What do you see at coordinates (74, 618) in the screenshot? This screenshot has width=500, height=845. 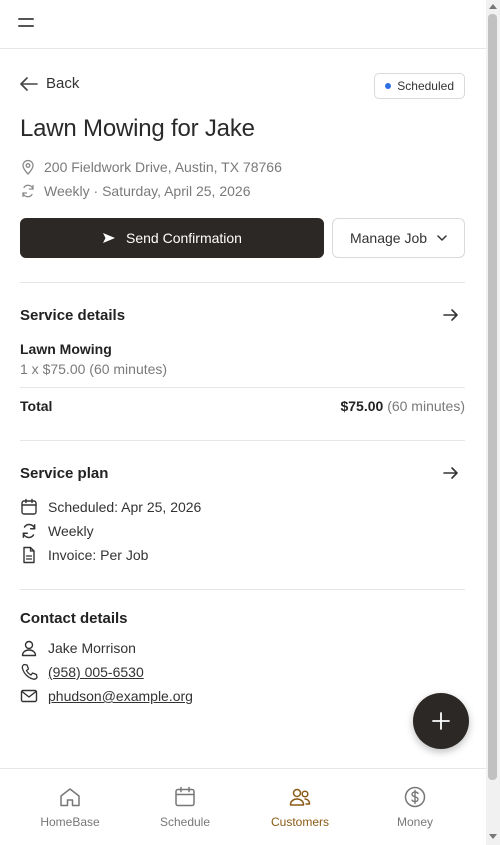 I see `contact-details-title: Contact details` at bounding box center [74, 618].